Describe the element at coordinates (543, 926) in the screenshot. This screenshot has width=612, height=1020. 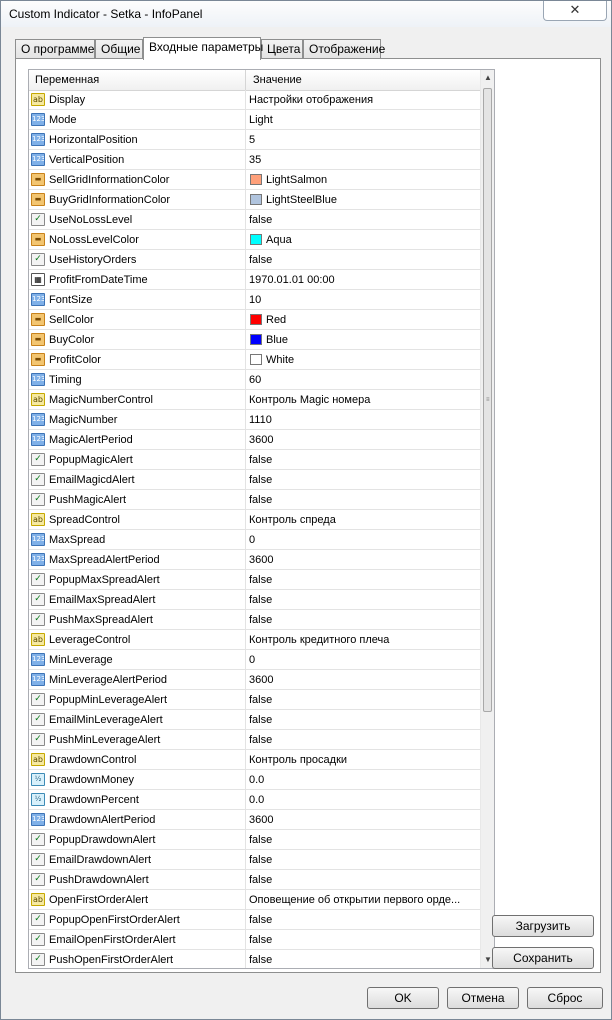
I see `load-button: Загрузить` at that location.